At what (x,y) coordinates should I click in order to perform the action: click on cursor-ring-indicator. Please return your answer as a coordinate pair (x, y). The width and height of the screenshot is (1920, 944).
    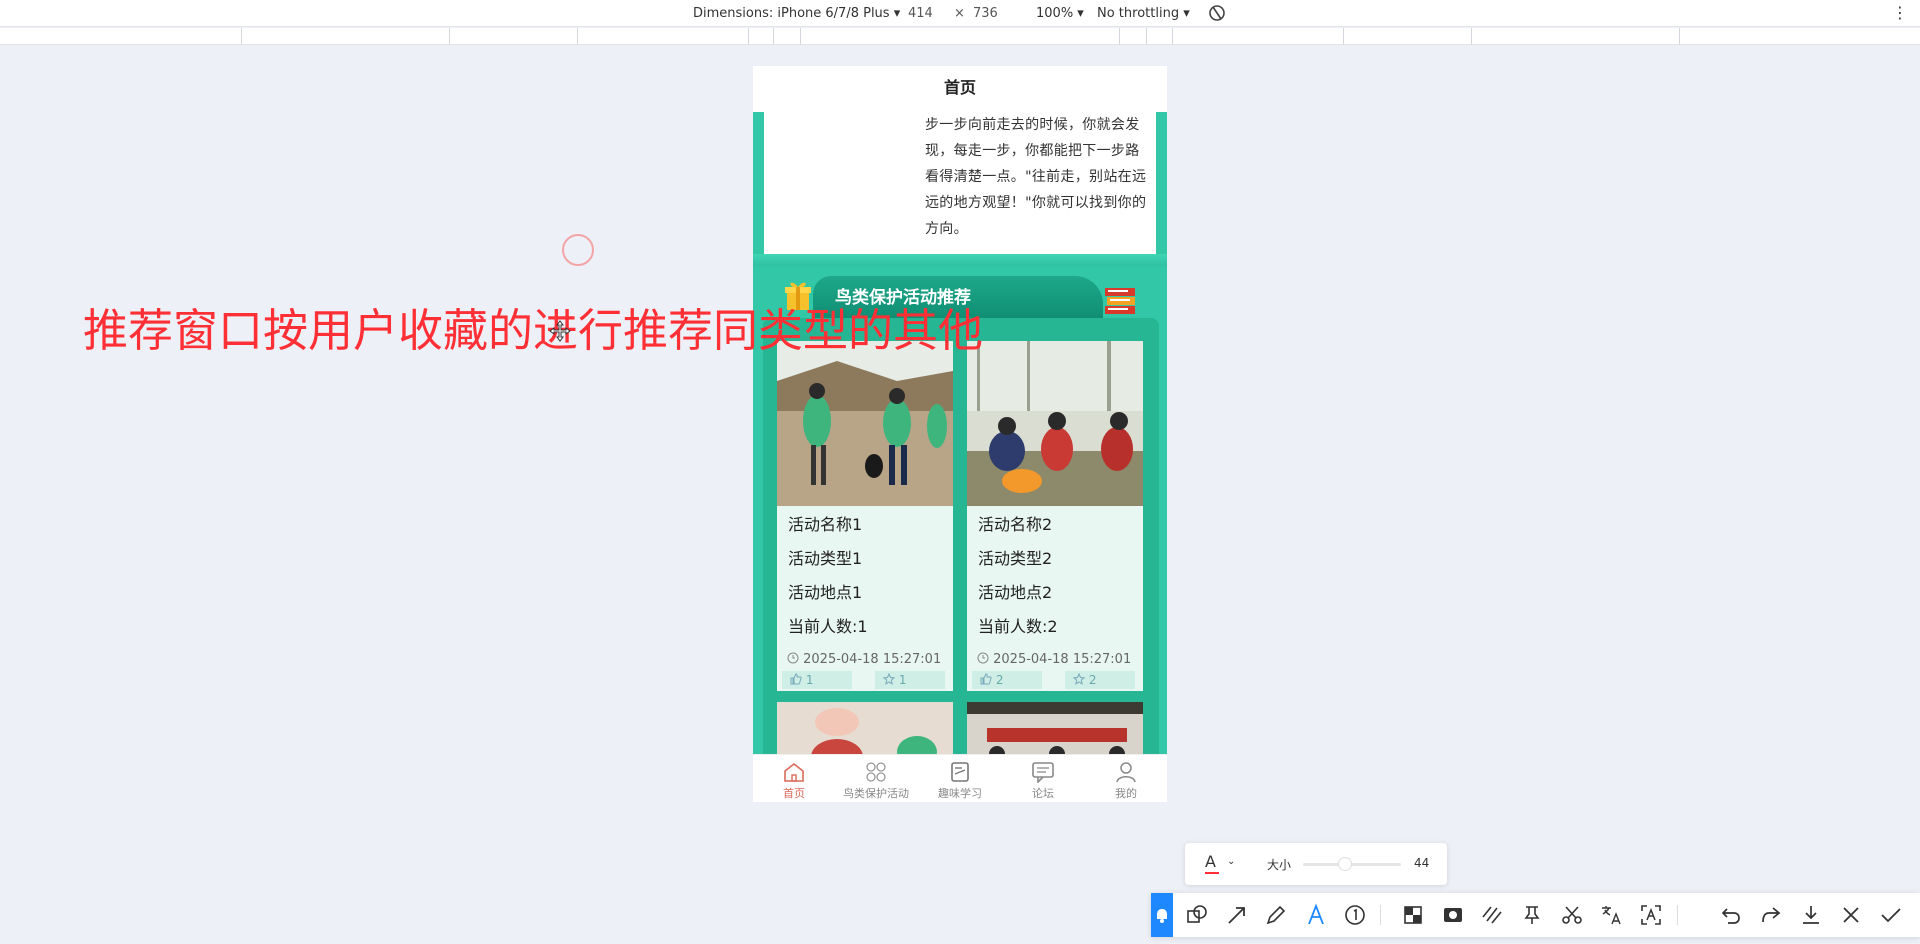
    Looking at the image, I should click on (578, 250).